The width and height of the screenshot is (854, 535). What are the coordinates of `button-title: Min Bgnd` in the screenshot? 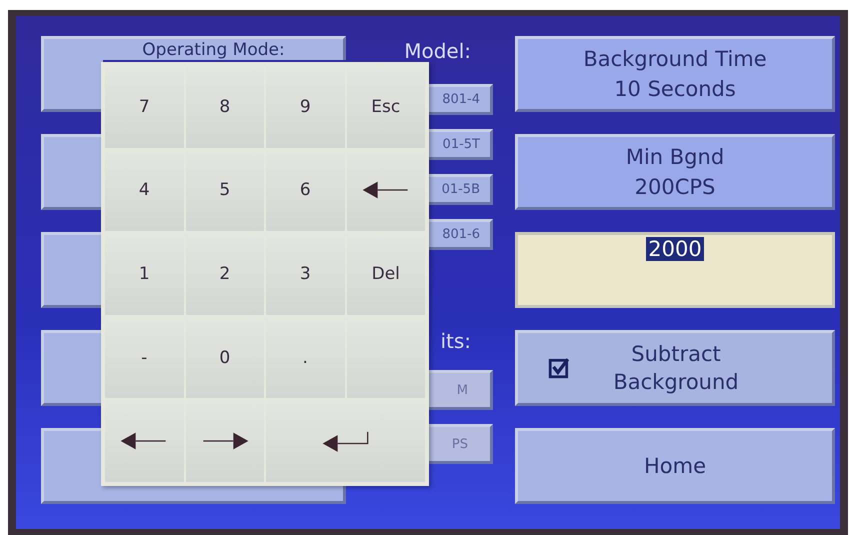 It's located at (675, 157).